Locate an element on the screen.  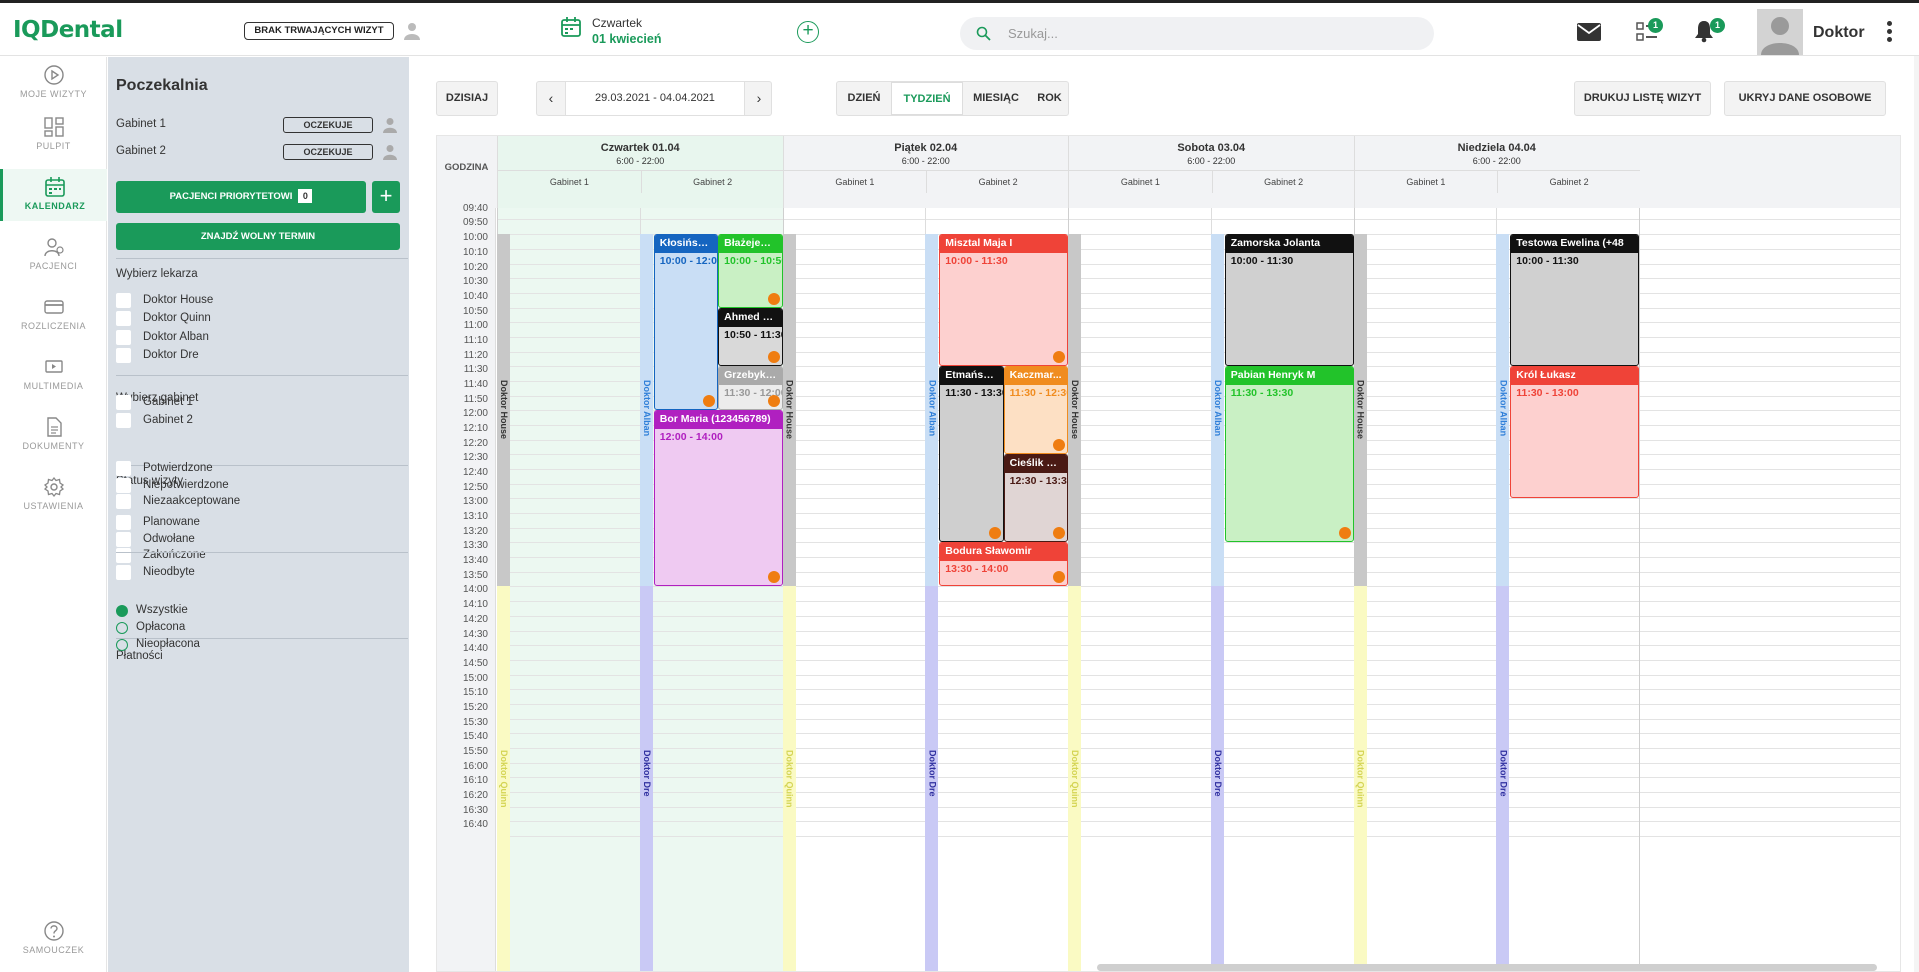
room-column-header: Gabinet 2 is located at coordinates (1283, 181).